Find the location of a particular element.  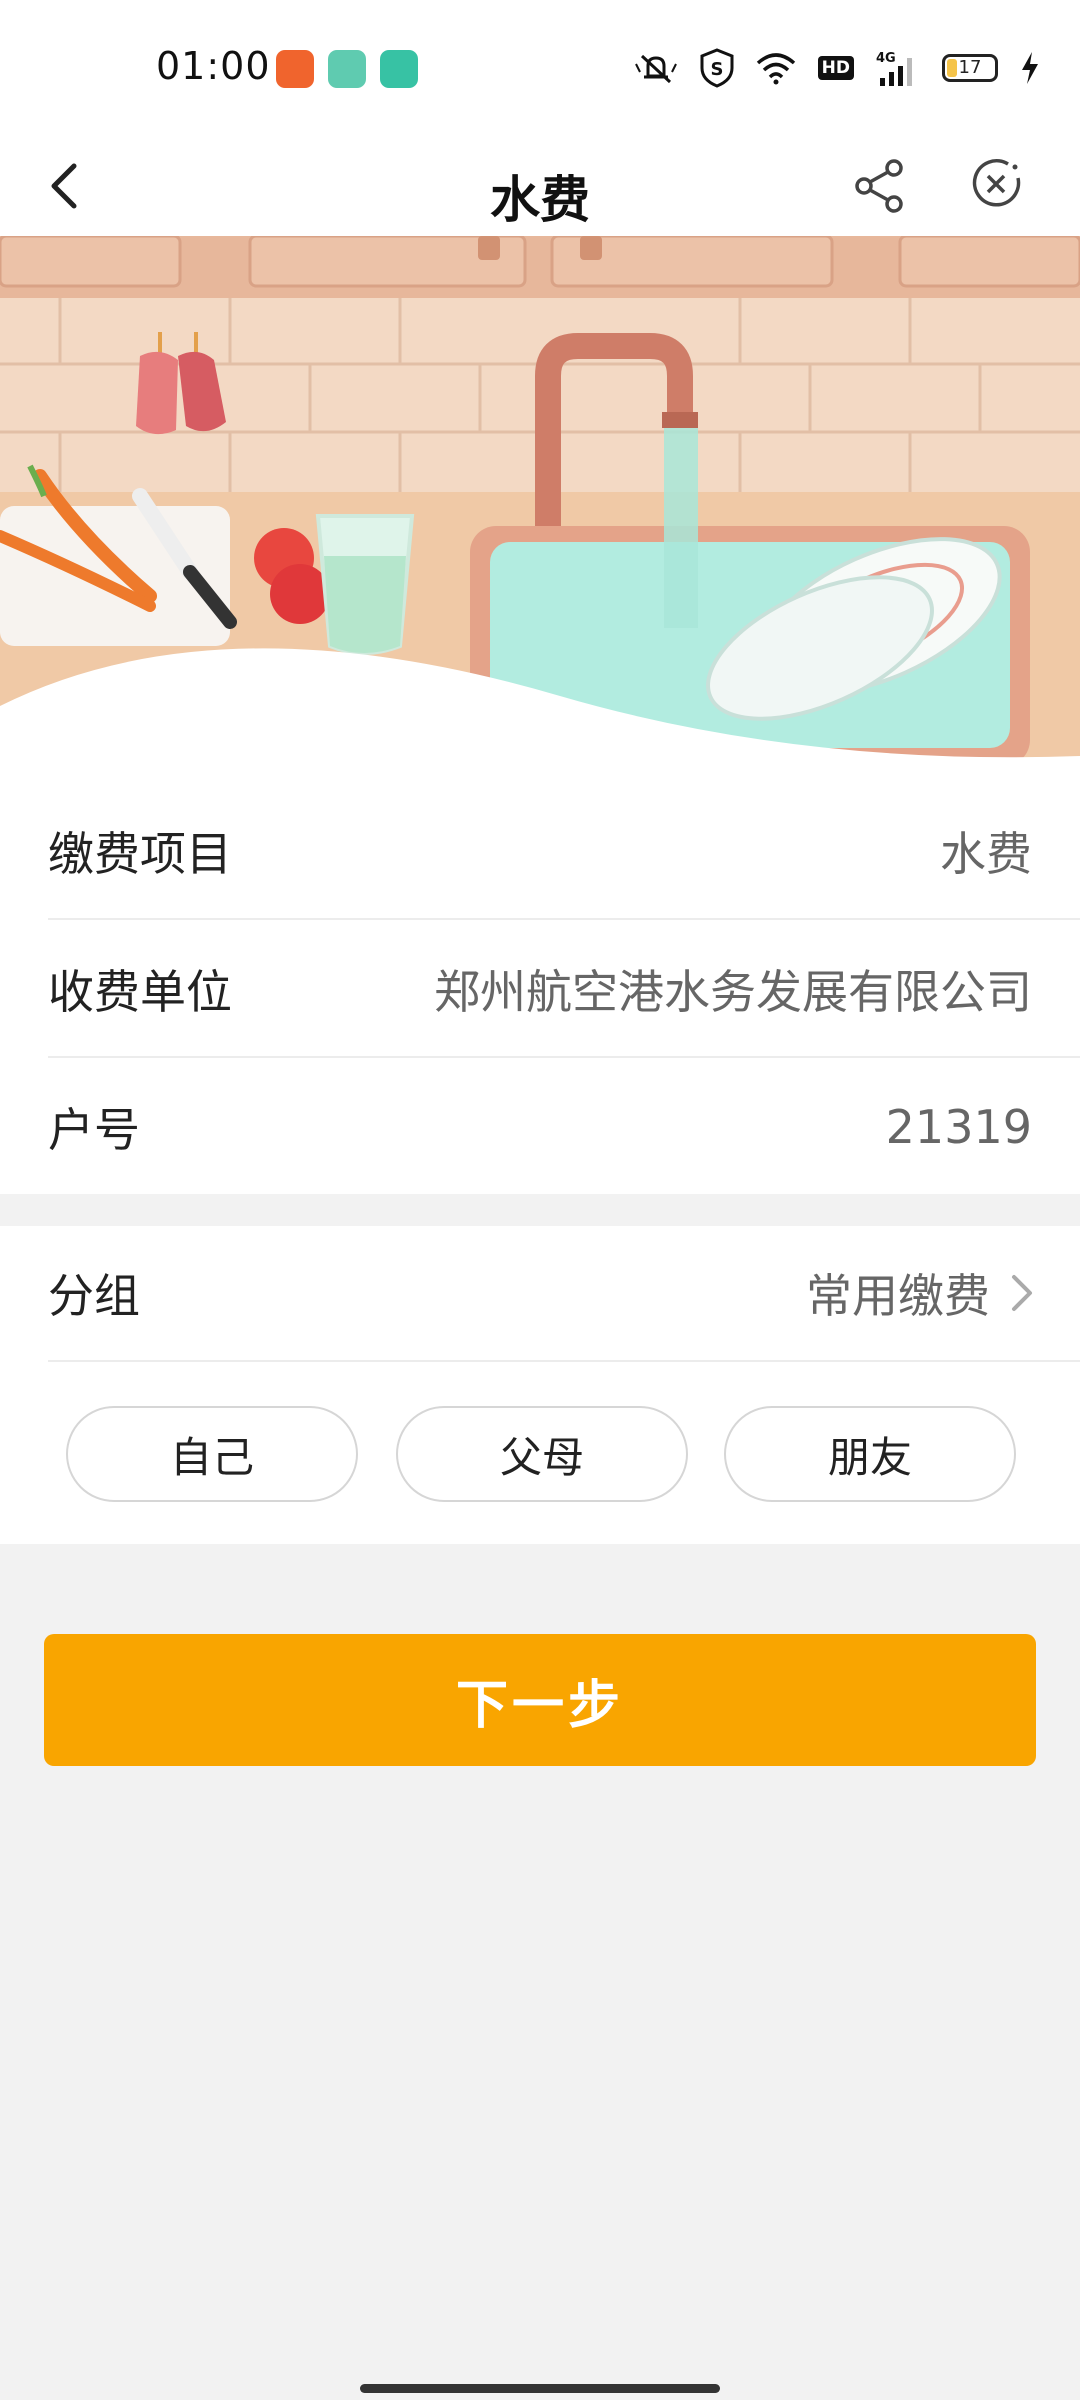

taobao-app-icon is located at coordinates (295, 69).